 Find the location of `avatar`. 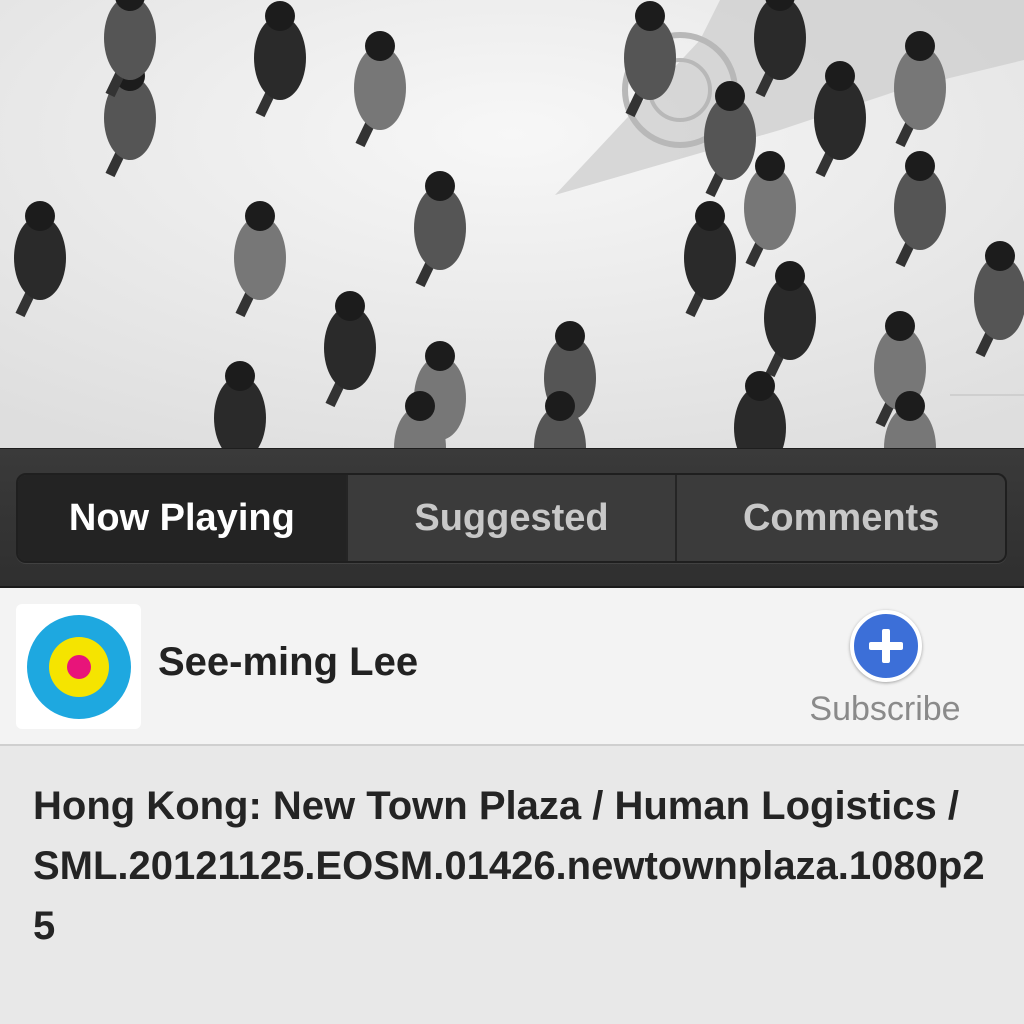

avatar is located at coordinates (78, 666).